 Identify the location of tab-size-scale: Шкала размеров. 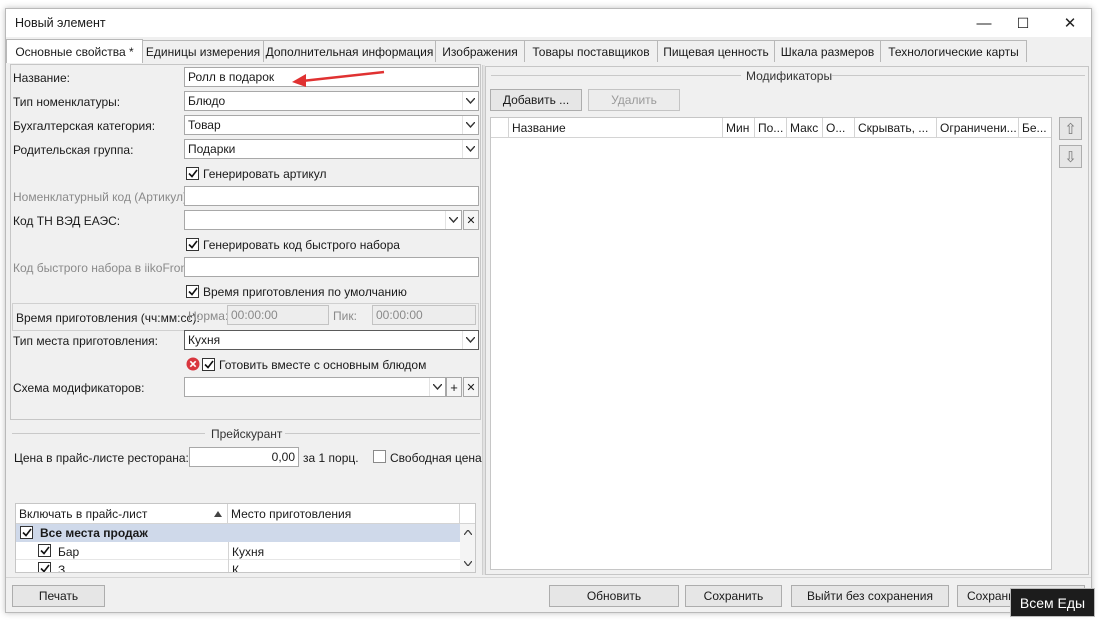
(827, 51).